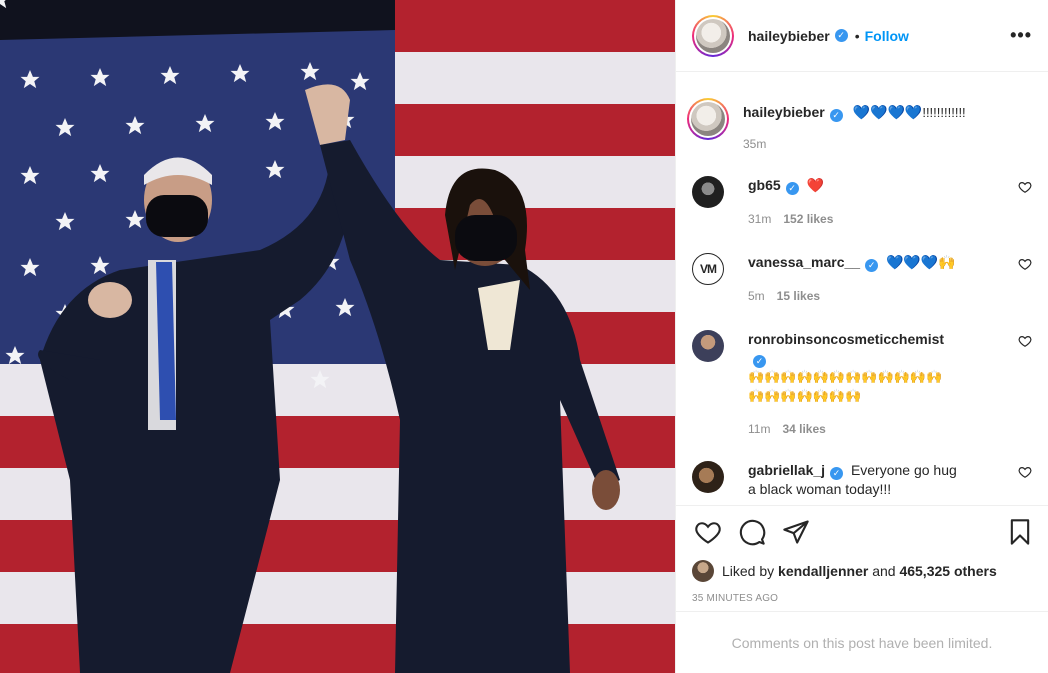  I want to click on liker-avatar, so click(703, 571).